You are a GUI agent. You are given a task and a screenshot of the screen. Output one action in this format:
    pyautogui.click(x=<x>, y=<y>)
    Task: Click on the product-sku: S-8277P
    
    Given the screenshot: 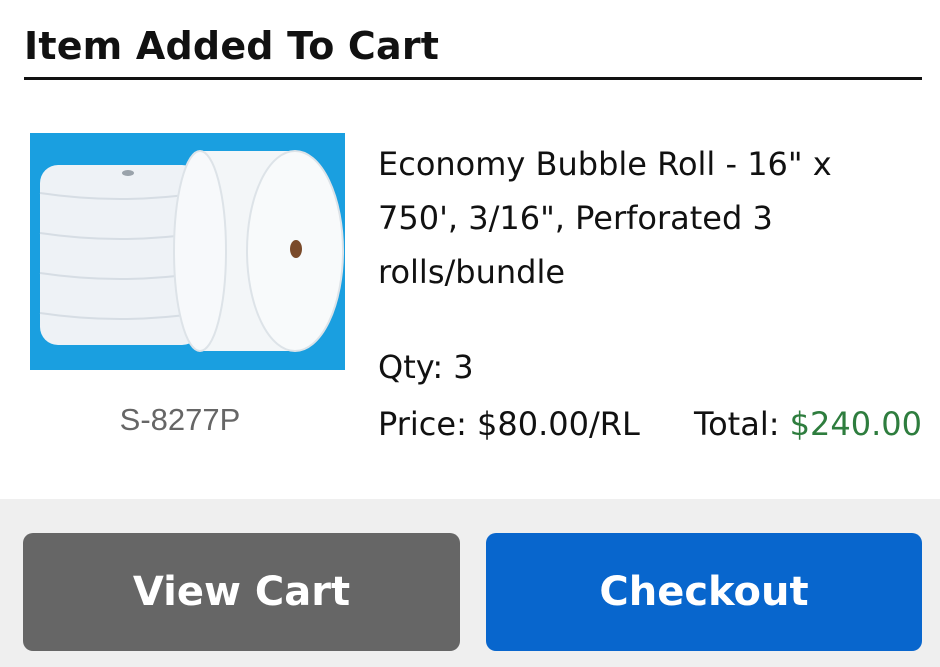 What is the action you would take?
    pyautogui.click(x=180, y=419)
    